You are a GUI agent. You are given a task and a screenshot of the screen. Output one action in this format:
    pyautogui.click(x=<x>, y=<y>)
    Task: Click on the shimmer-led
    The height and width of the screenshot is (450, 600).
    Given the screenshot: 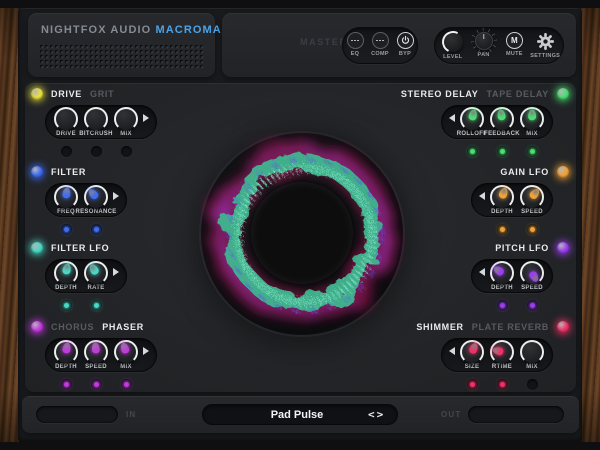 What is the action you would take?
    pyautogui.click(x=563, y=326)
    